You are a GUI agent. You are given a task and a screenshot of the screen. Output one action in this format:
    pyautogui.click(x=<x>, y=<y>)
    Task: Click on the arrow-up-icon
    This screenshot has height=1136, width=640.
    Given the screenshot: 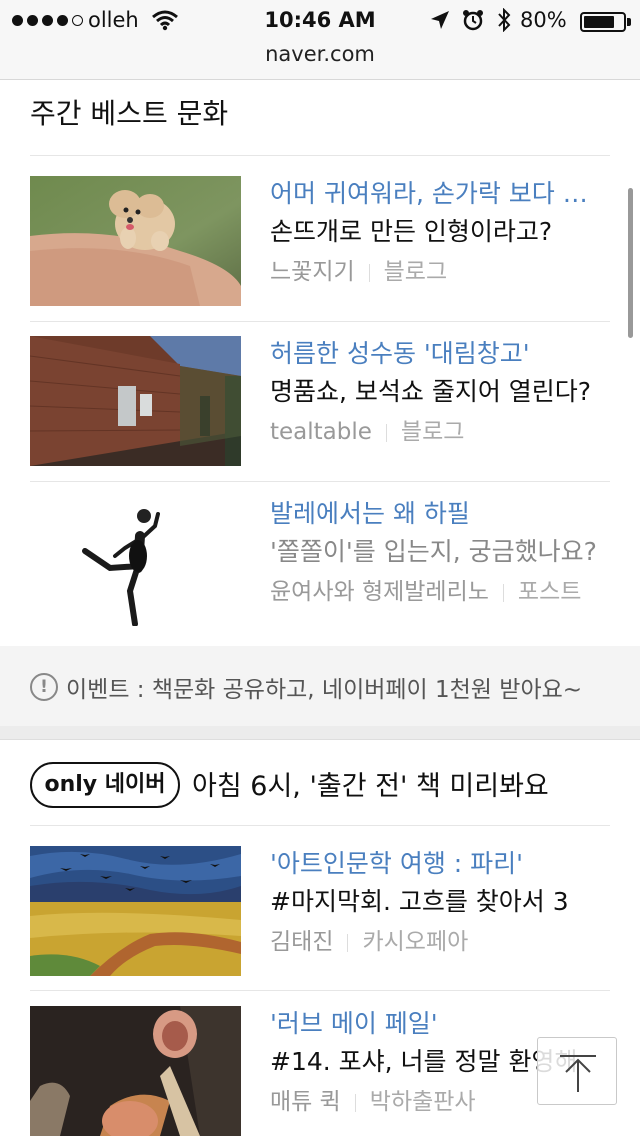 What is the action you would take?
    pyautogui.click(x=578, y=1073)
    